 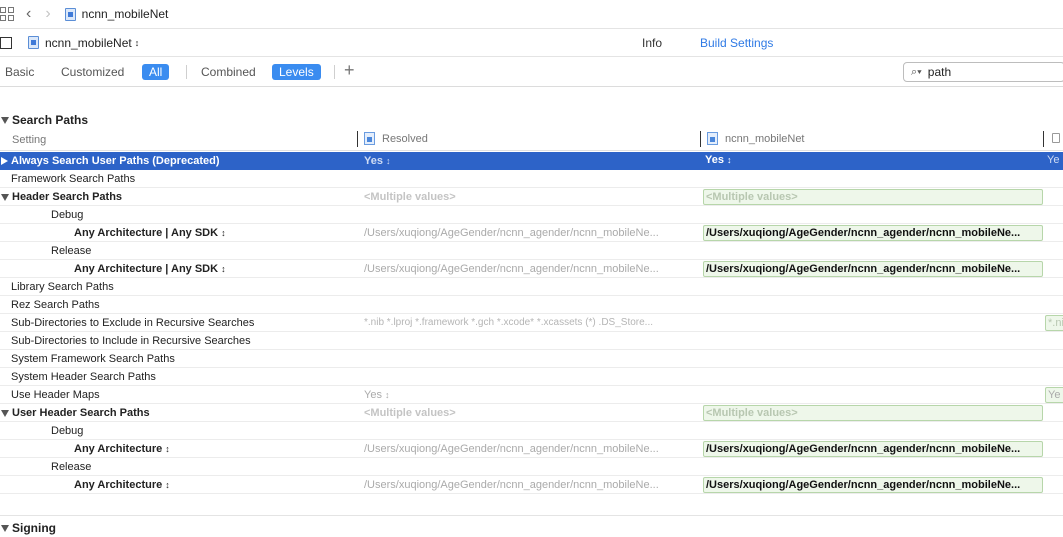 I want to click on setting-row: Use Header Maps Yes ↕ Ye, so click(x=531, y=395).